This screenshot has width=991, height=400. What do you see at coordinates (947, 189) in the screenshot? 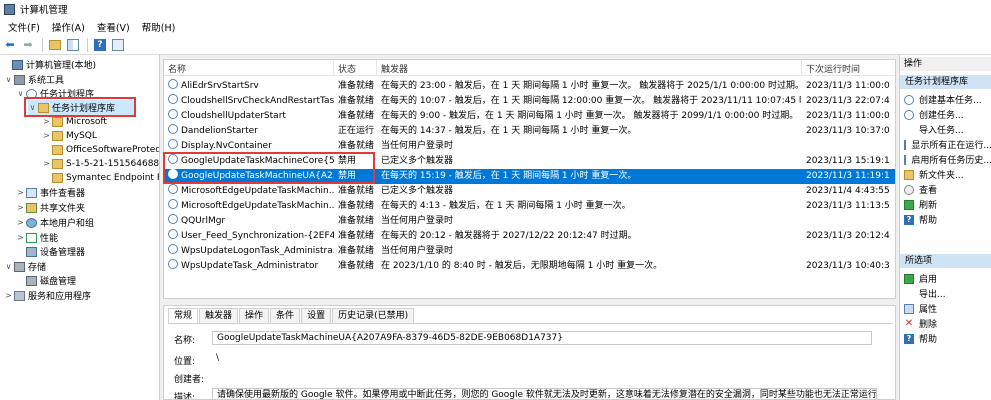
I see `action-item: 查看` at bounding box center [947, 189].